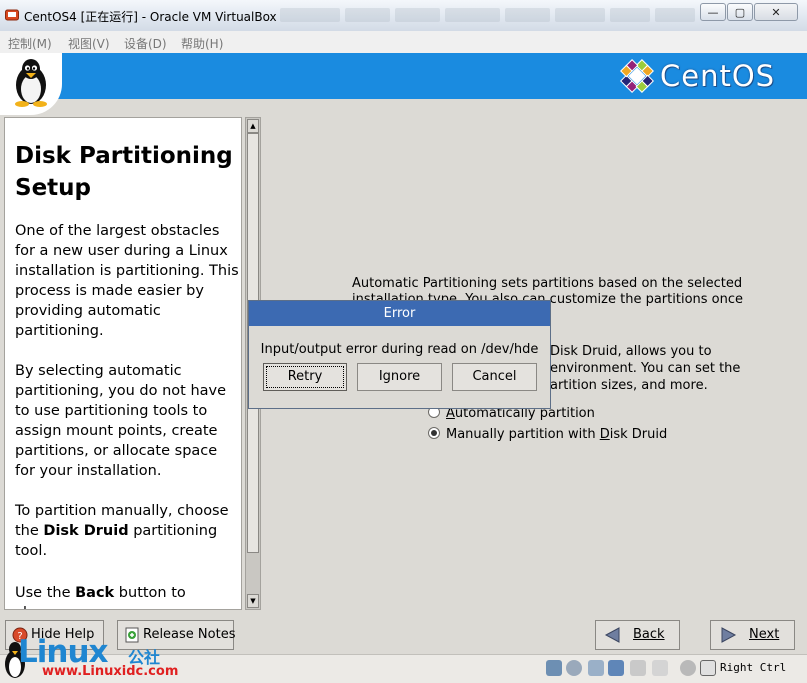  Describe the element at coordinates (596, 668) in the screenshot. I see `usb-icon` at that location.